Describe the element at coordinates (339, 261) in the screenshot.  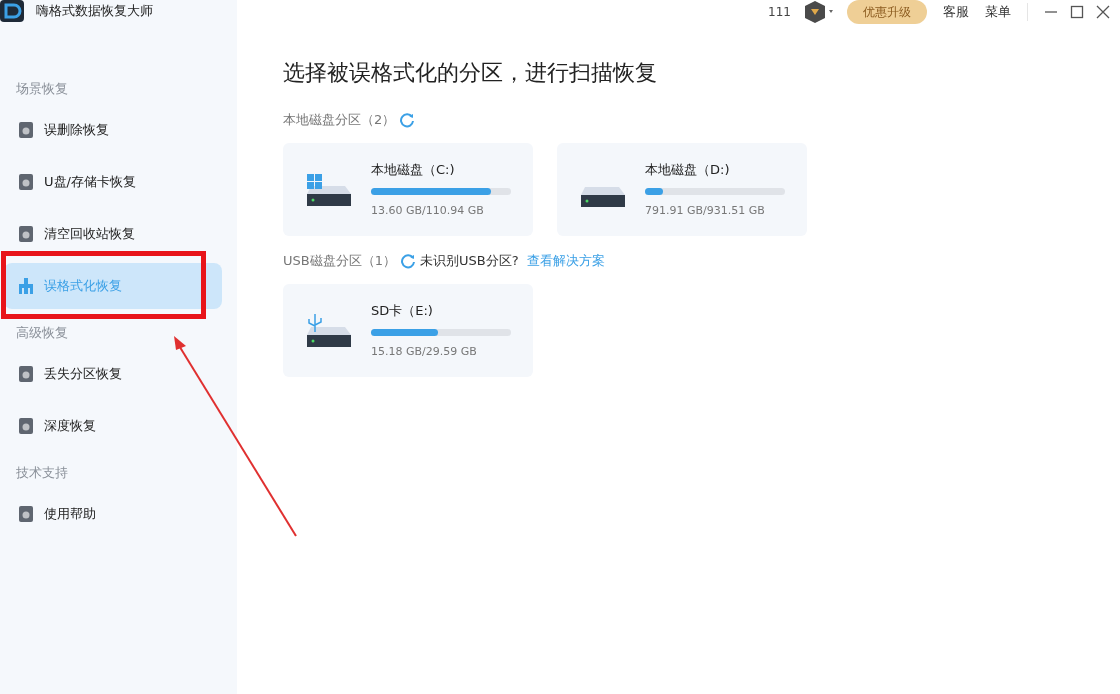
I see `group-label: USB磁盘分区（1）` at that location.